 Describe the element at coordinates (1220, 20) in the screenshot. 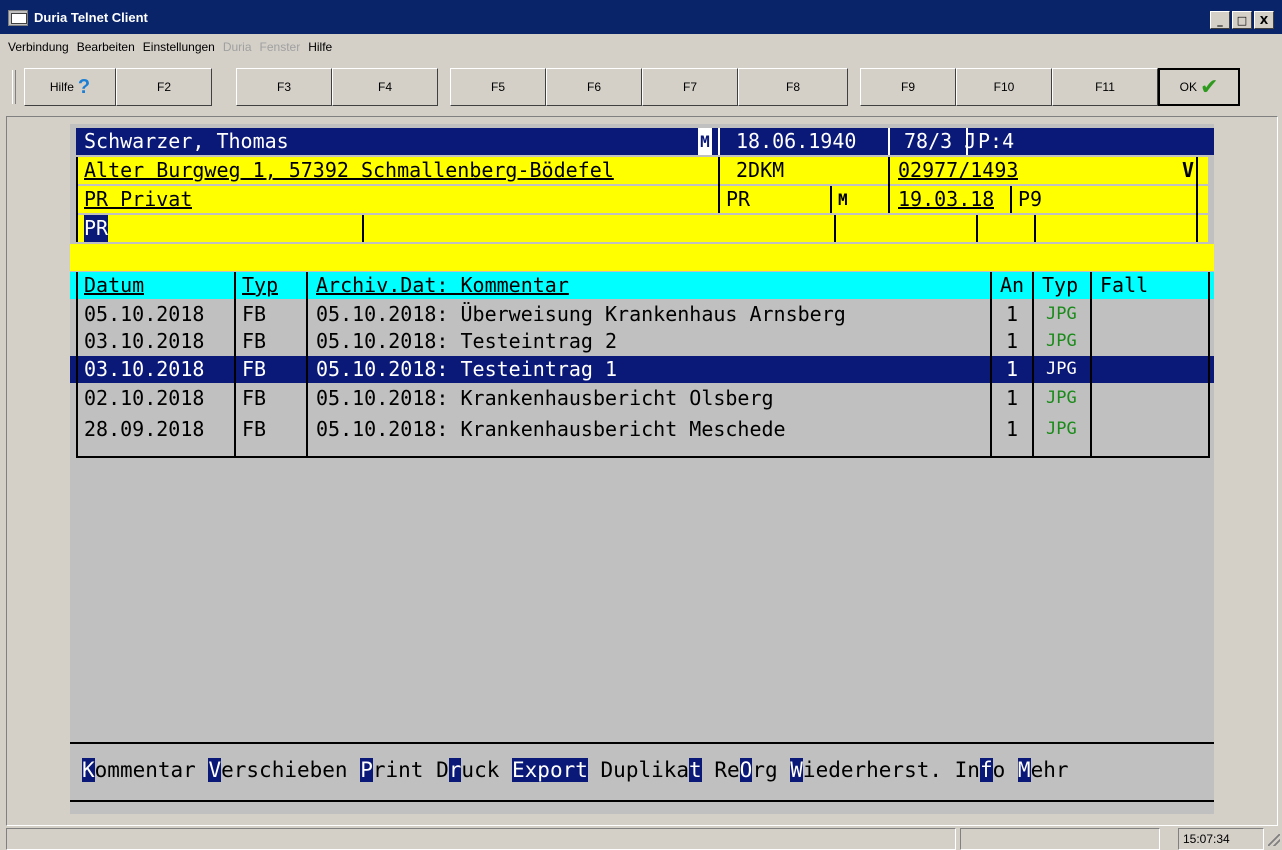

I see `minimize-button: _` at that location.